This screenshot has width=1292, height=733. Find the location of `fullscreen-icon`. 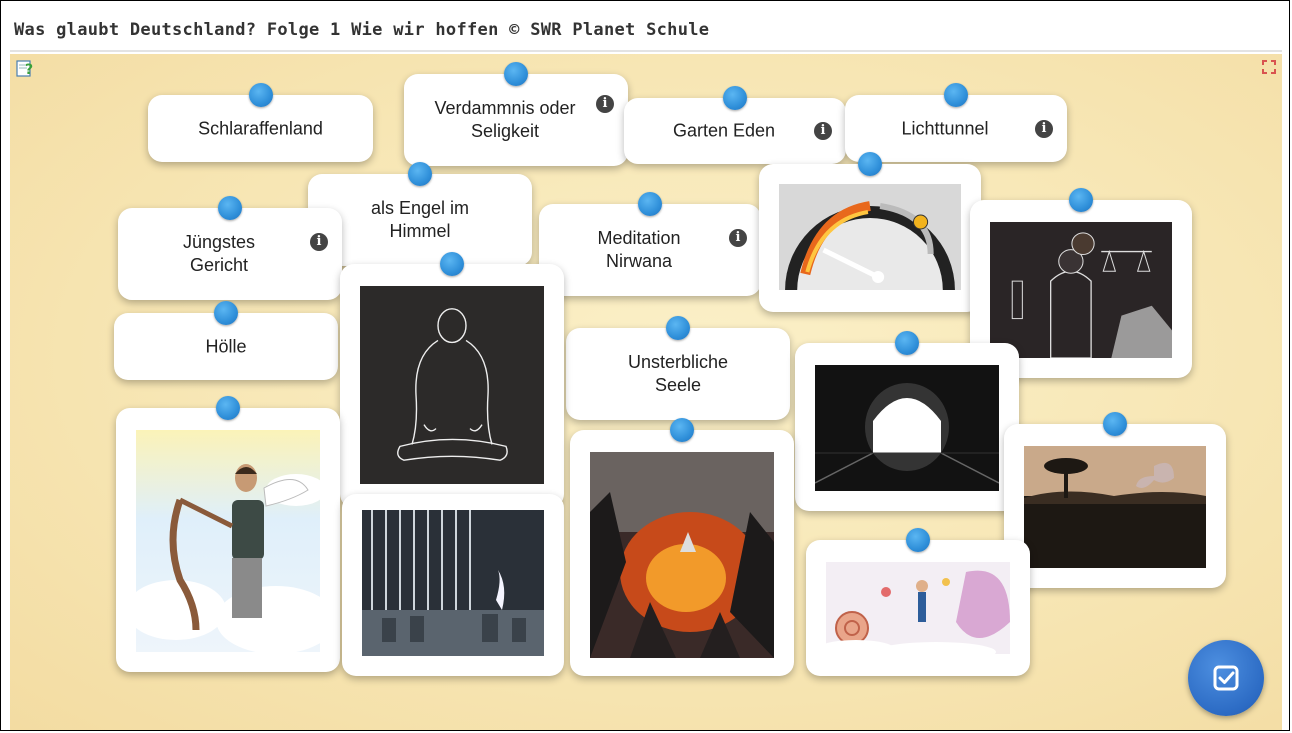

fullscreen-icon is located at coordinates (1269, 67).